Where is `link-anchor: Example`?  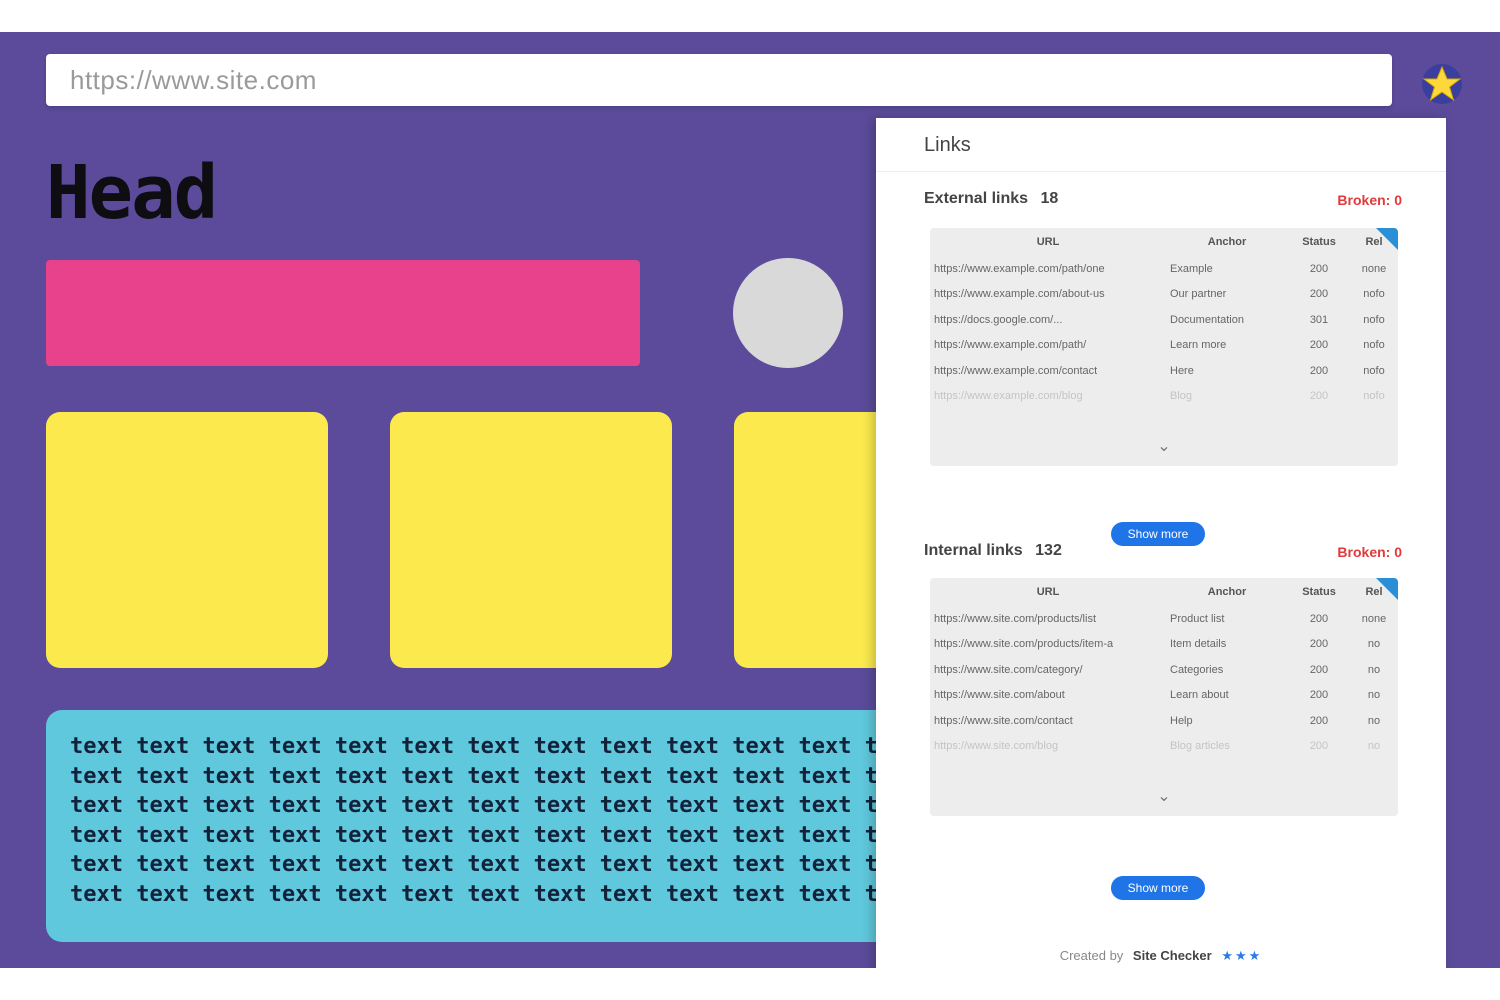 link-anchor: Example is located at coordinates (1191, 268).